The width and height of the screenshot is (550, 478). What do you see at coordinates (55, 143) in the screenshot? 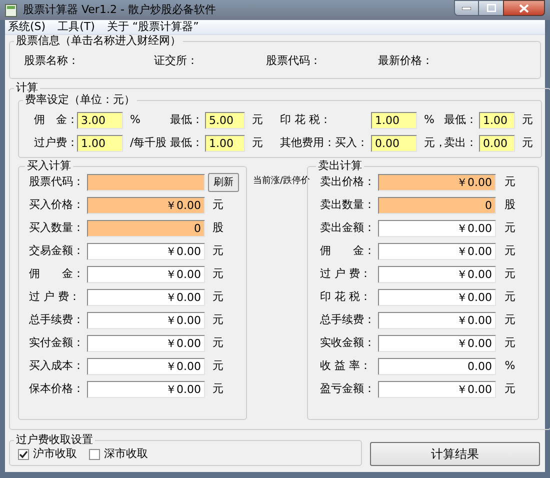
I see `fee-label: 过户费：` at bounding box center [55, 143].